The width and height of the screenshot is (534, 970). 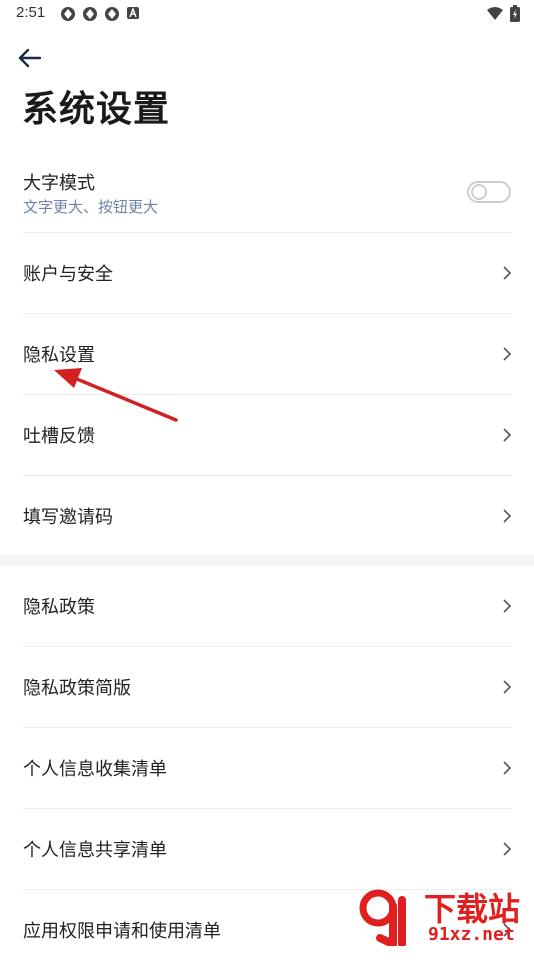 I want to click on a-letter-icon, so click(x=133, y=13).